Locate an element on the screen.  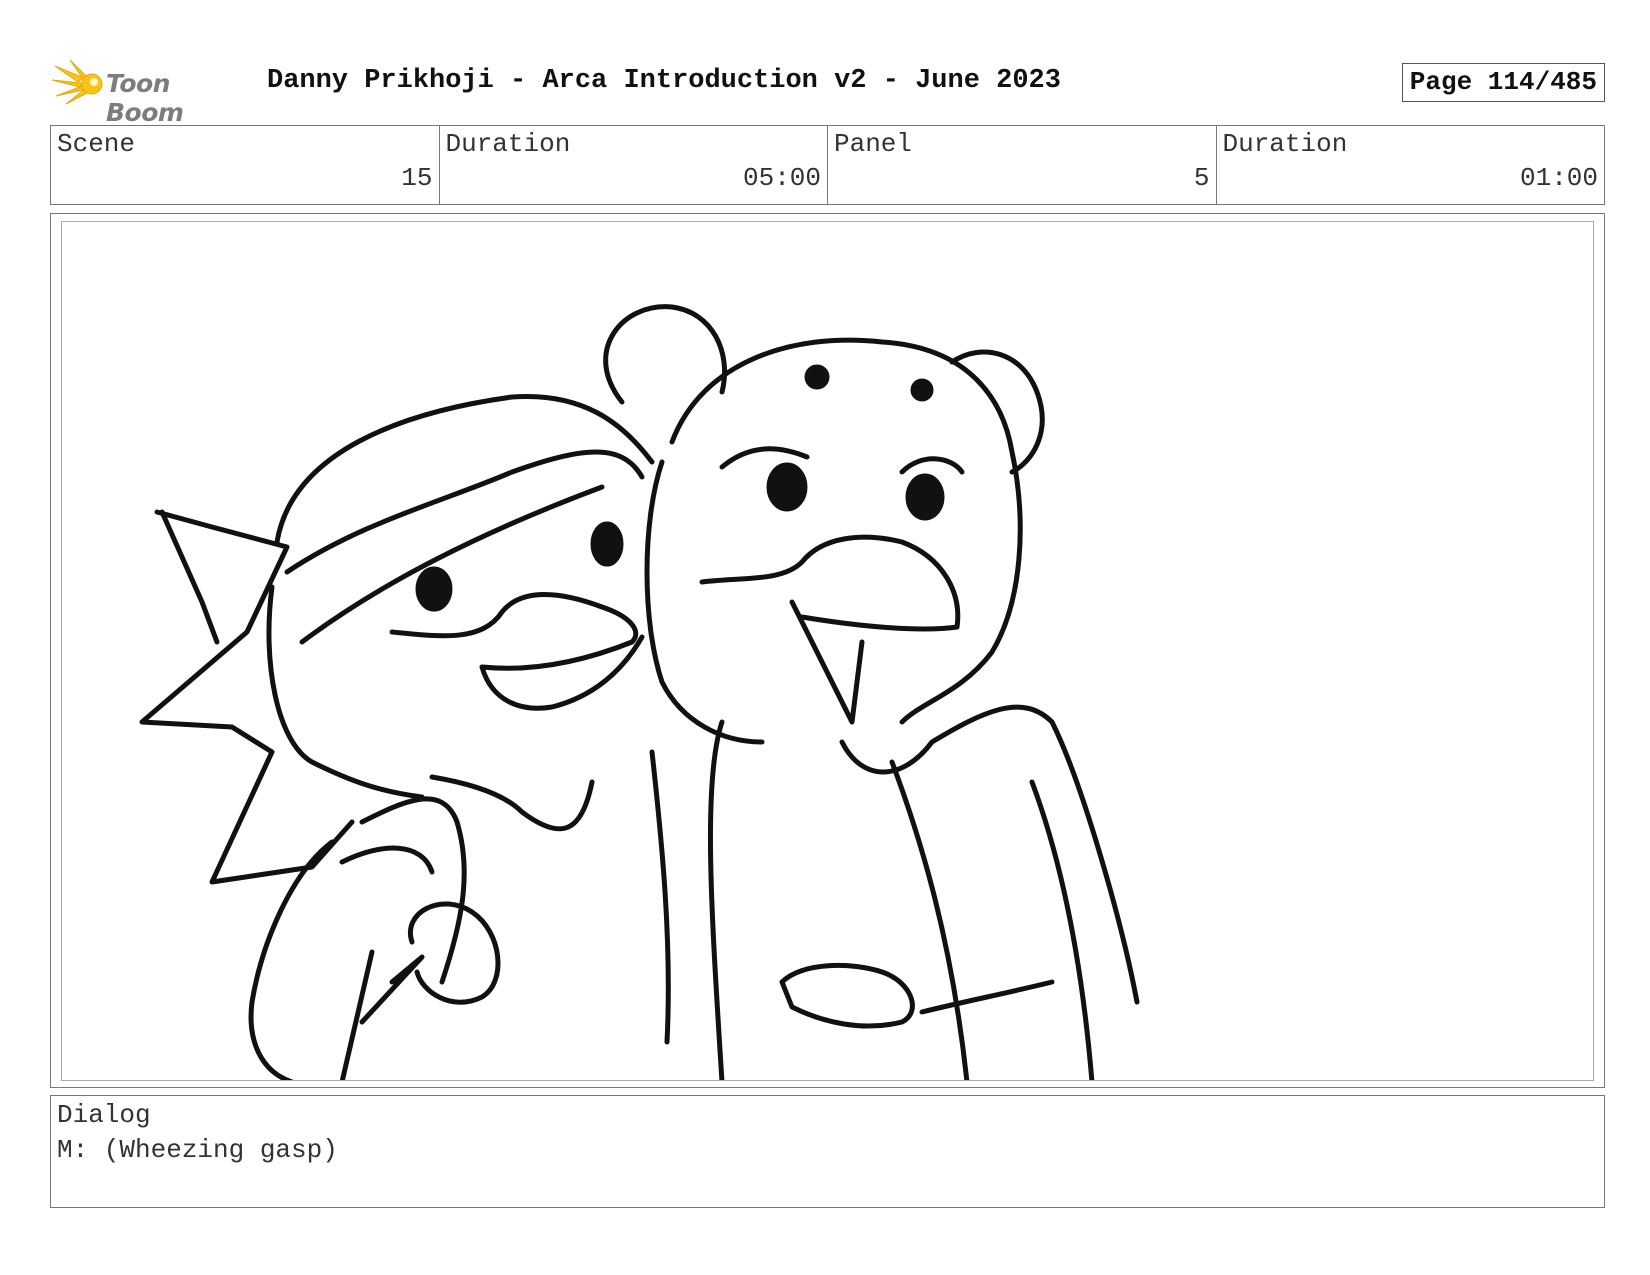
scene-duration-label: Duration is located at coordinates (508, 144).